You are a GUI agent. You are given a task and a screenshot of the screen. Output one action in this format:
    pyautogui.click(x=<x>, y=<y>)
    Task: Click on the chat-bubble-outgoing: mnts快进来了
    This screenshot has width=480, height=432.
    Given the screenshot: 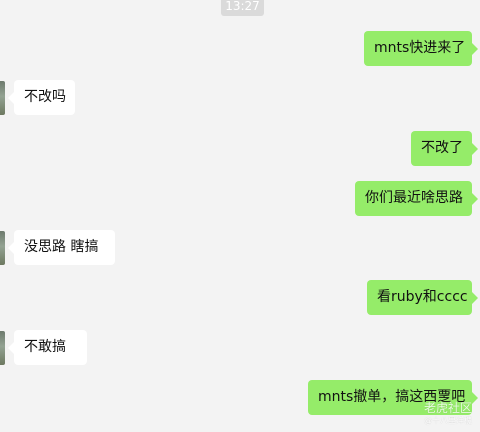 What is the action you would take?
    pyautogui.click(x=421, y=48)
    